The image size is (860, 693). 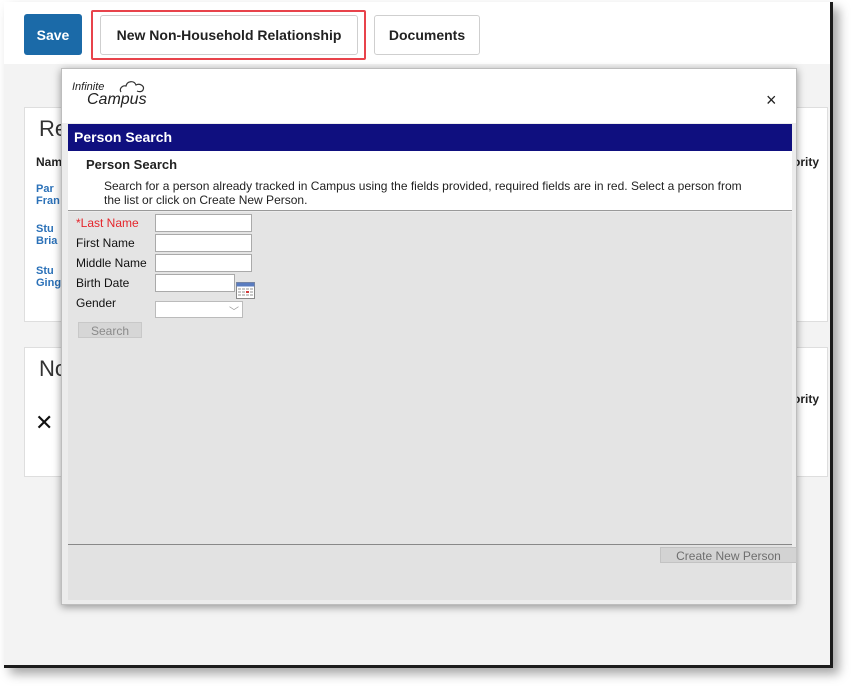 What do you see at coordinates (195, 283) in the screenshot?
I see `birth-date-input` at bounding box center [195, 283].